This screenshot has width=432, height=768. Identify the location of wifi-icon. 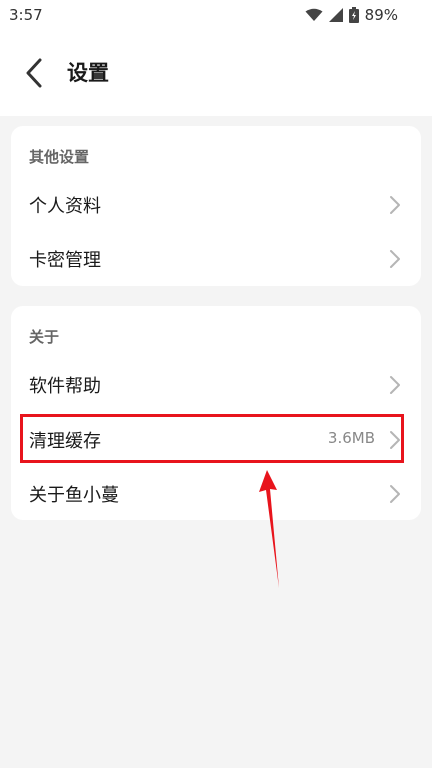
(314, 15).